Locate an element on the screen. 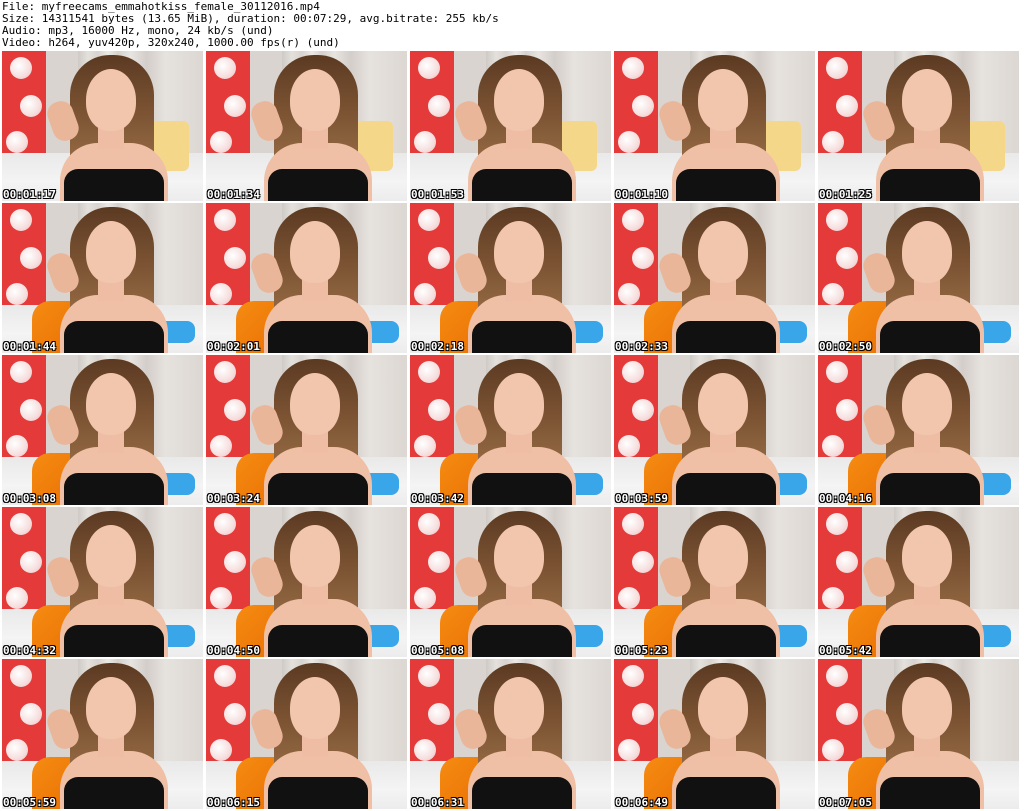 The width and height of the screenshot is (1024, 811). video-thumbnail: 00:01:25 is located at coordinates (918, 126).